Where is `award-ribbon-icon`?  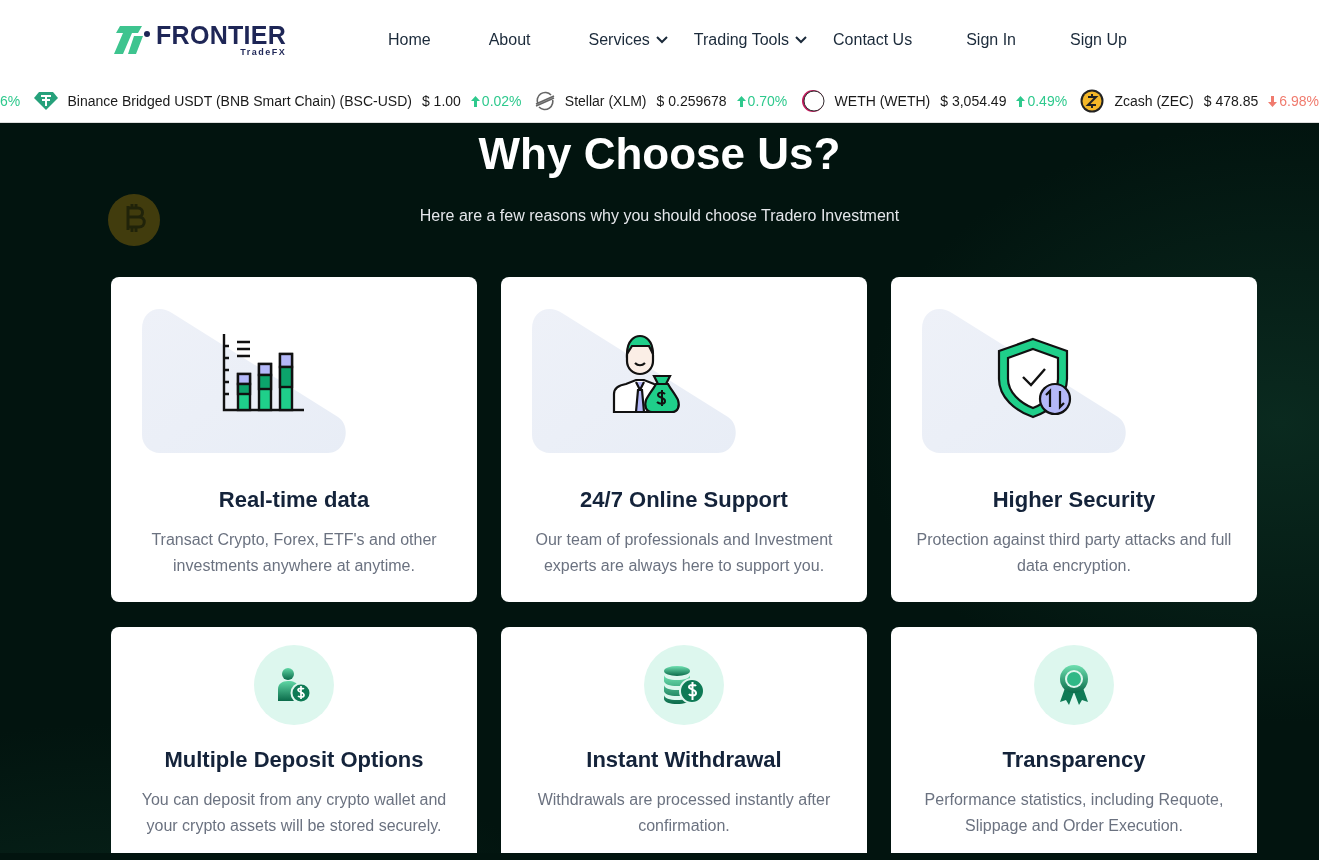 award-ribbon-icon is located at coordinates (1074, 685).